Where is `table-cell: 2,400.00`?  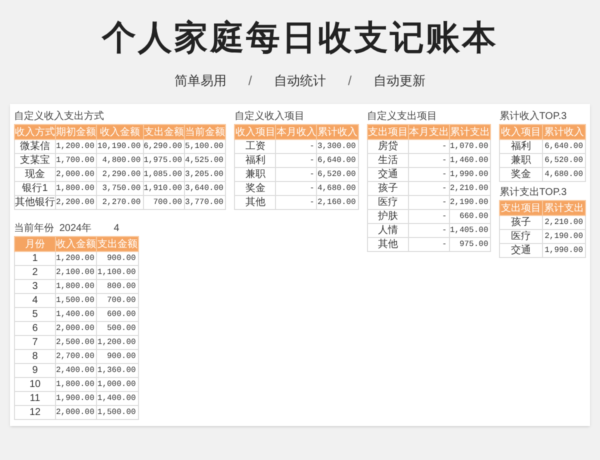 table-cell: 2,400.00 is located at coordinates (76, 371).